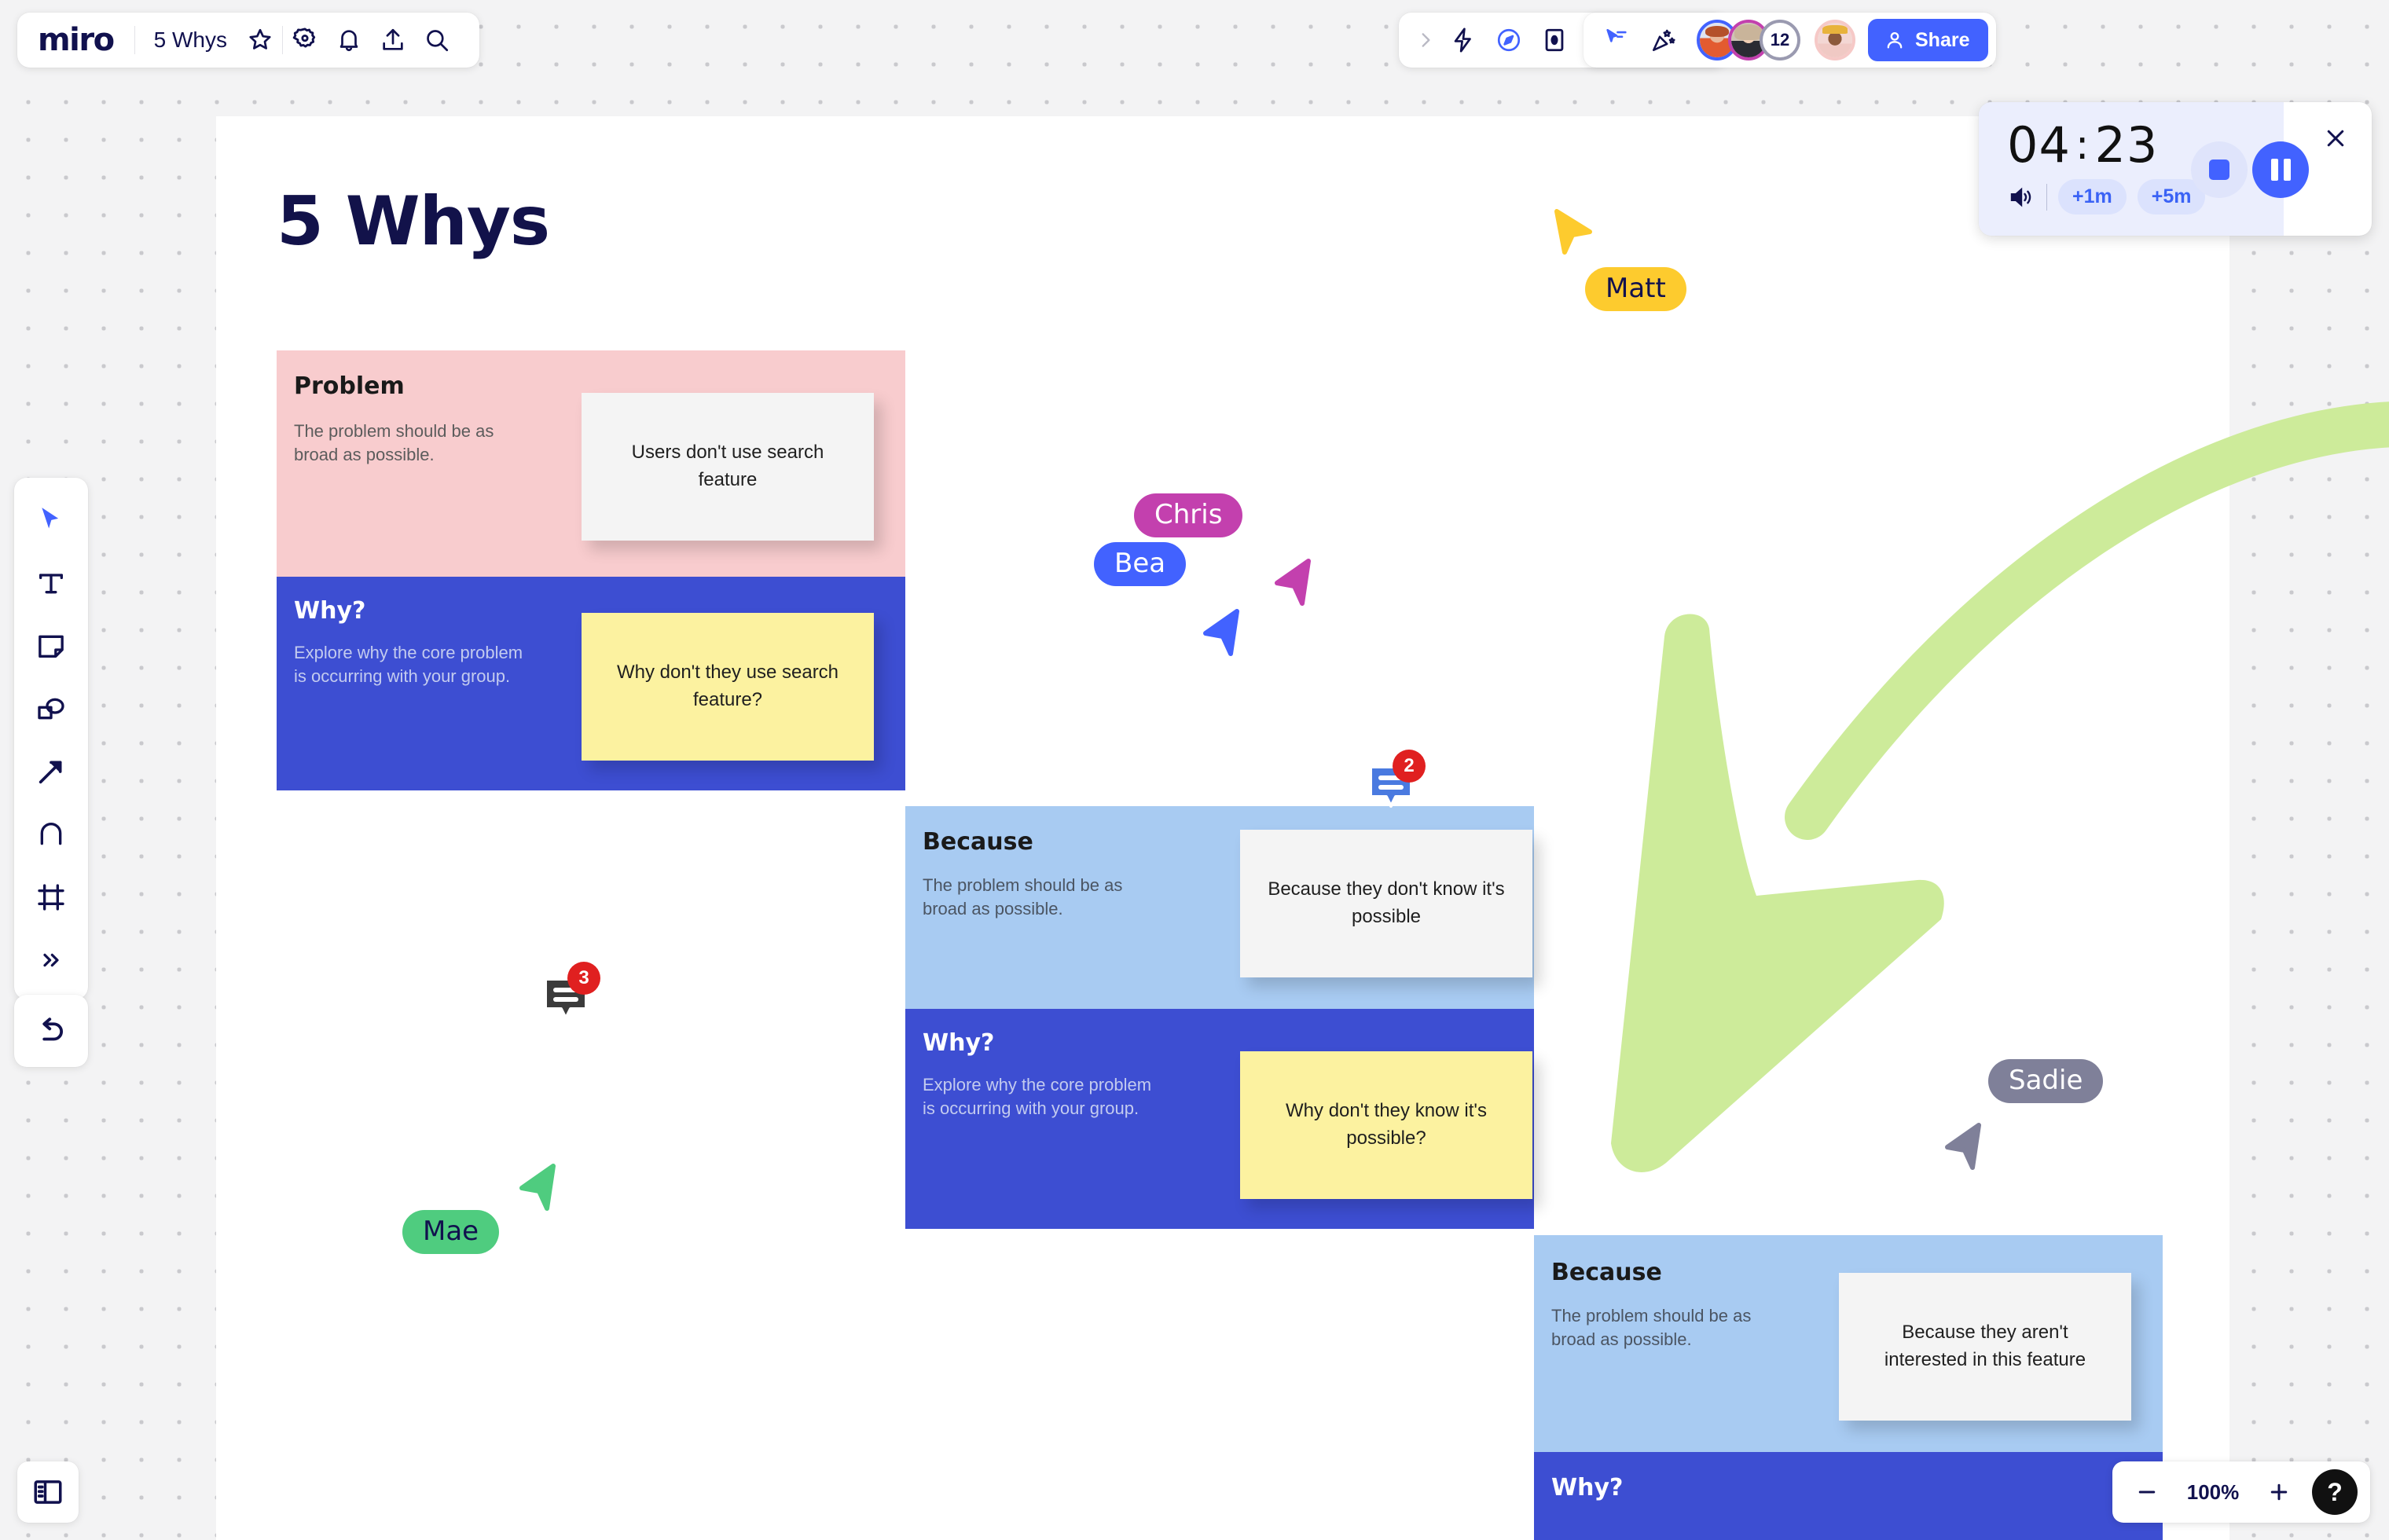  I want to click on comment-count-badge: 3, so click(583, 978).